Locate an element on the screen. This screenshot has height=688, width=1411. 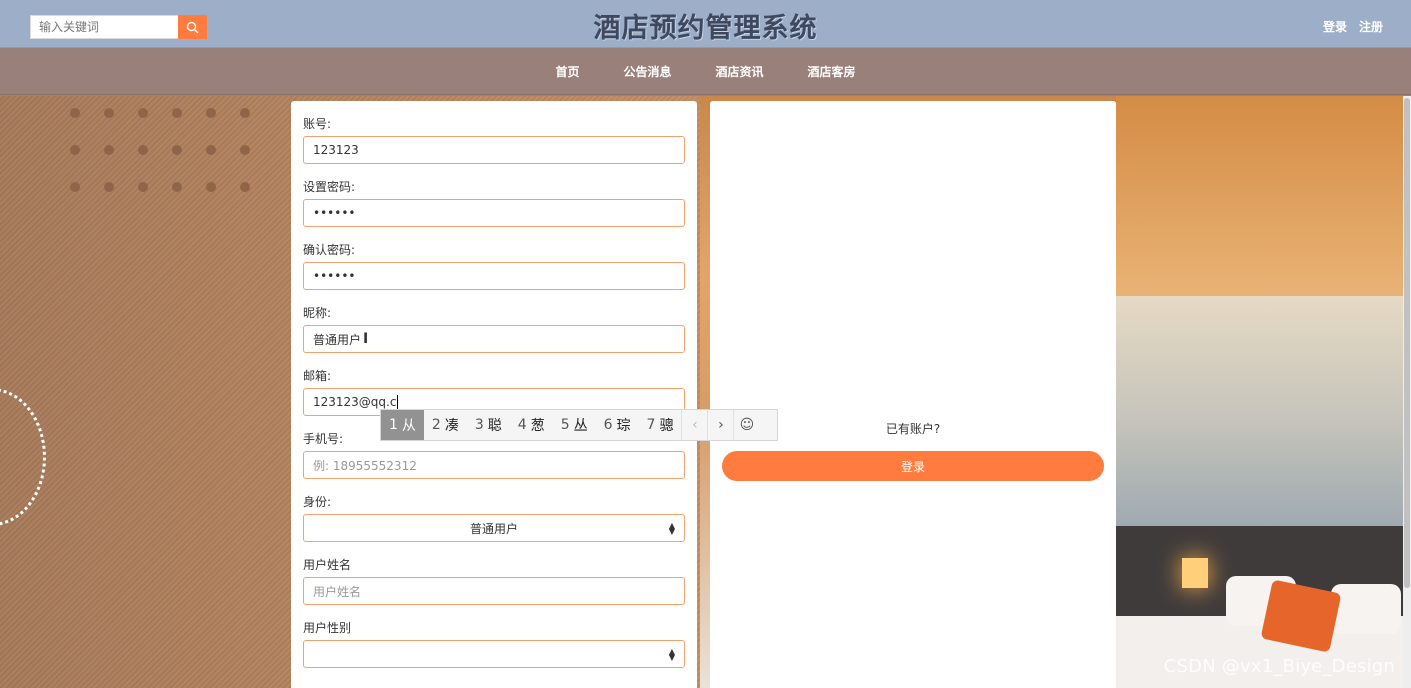
ime-prev-page-icon: ‹ is located at coordinates (694, 425).